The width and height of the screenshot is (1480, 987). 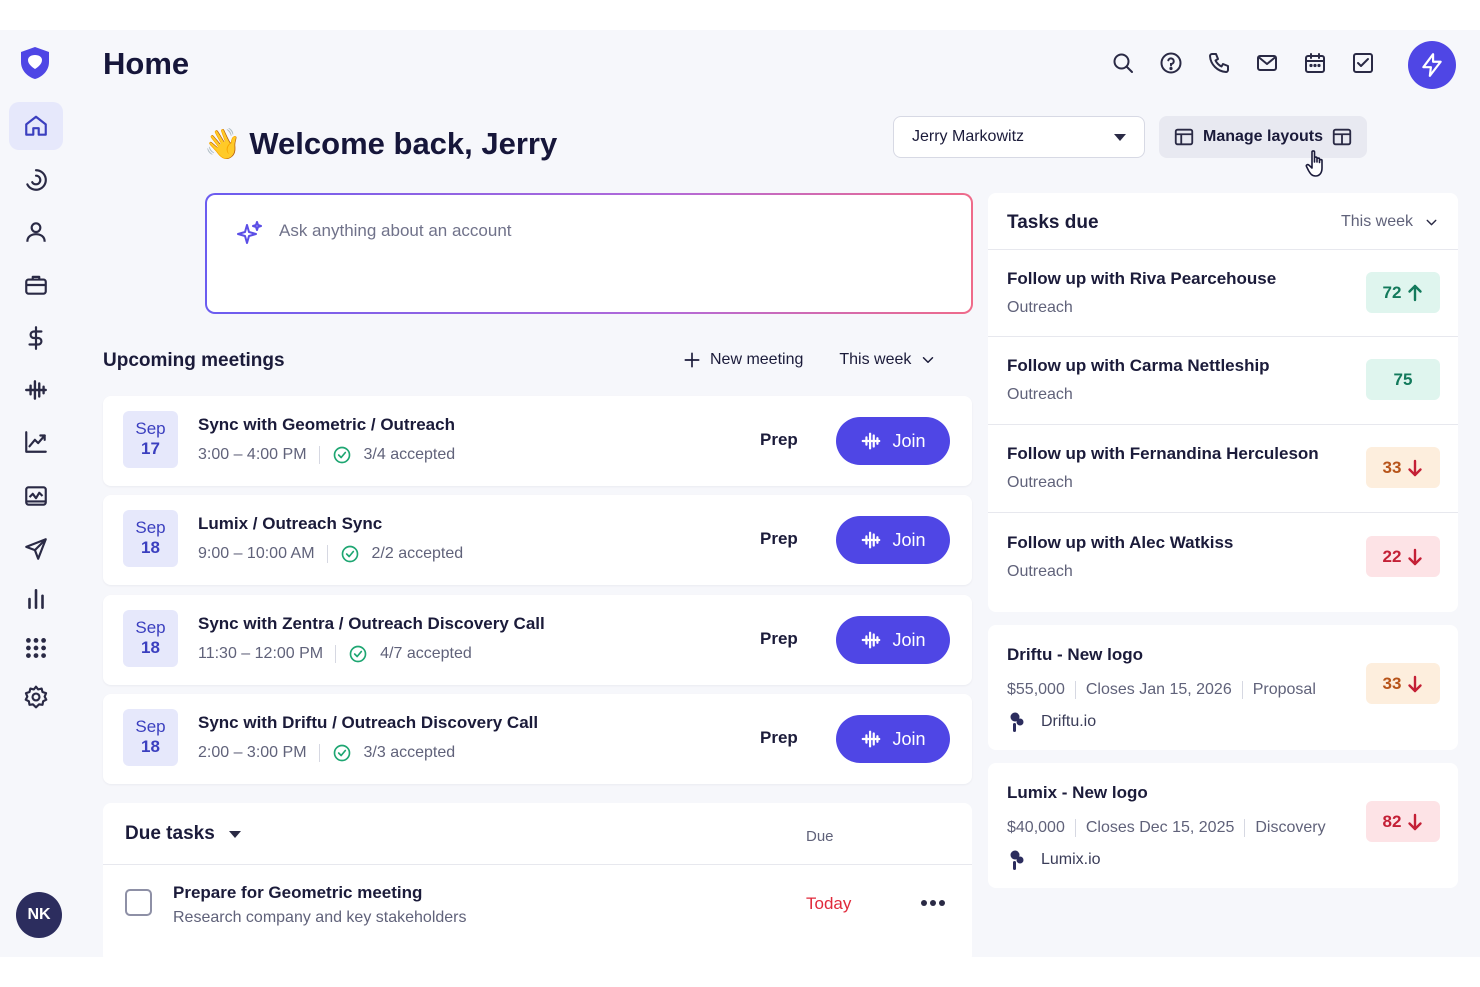 I want to click on due-tasks-dropdown: Due tasks, so click(x=183, y=834).